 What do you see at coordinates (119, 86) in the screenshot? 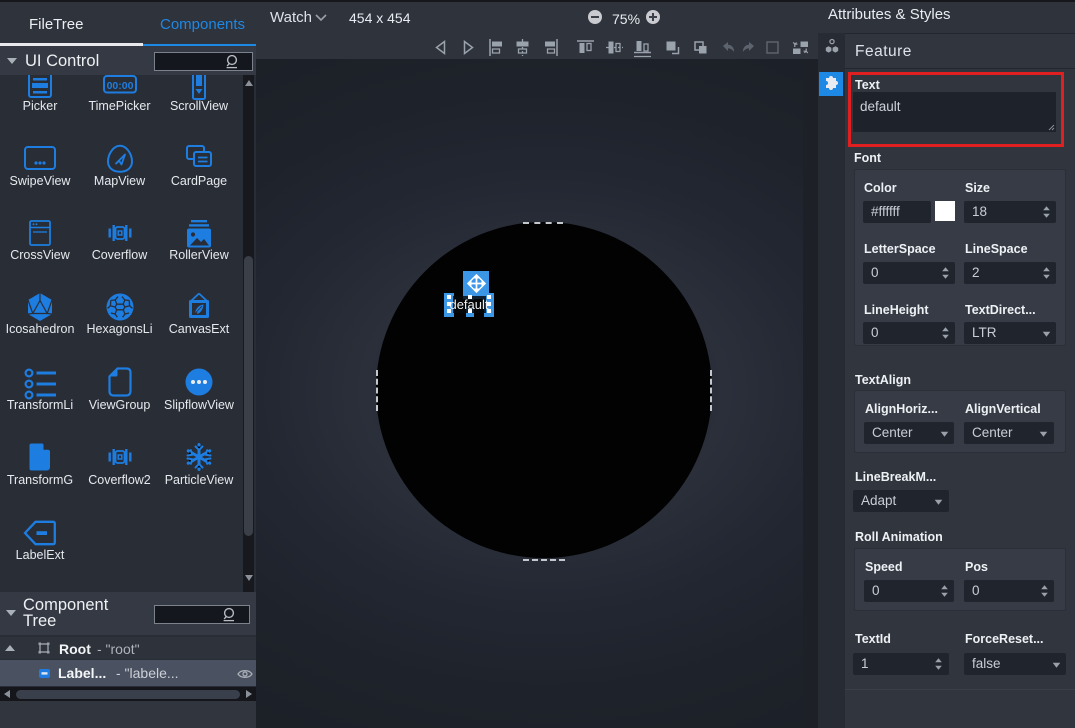
I see `svg-text: 00:00` at bounding box center [119, 86].